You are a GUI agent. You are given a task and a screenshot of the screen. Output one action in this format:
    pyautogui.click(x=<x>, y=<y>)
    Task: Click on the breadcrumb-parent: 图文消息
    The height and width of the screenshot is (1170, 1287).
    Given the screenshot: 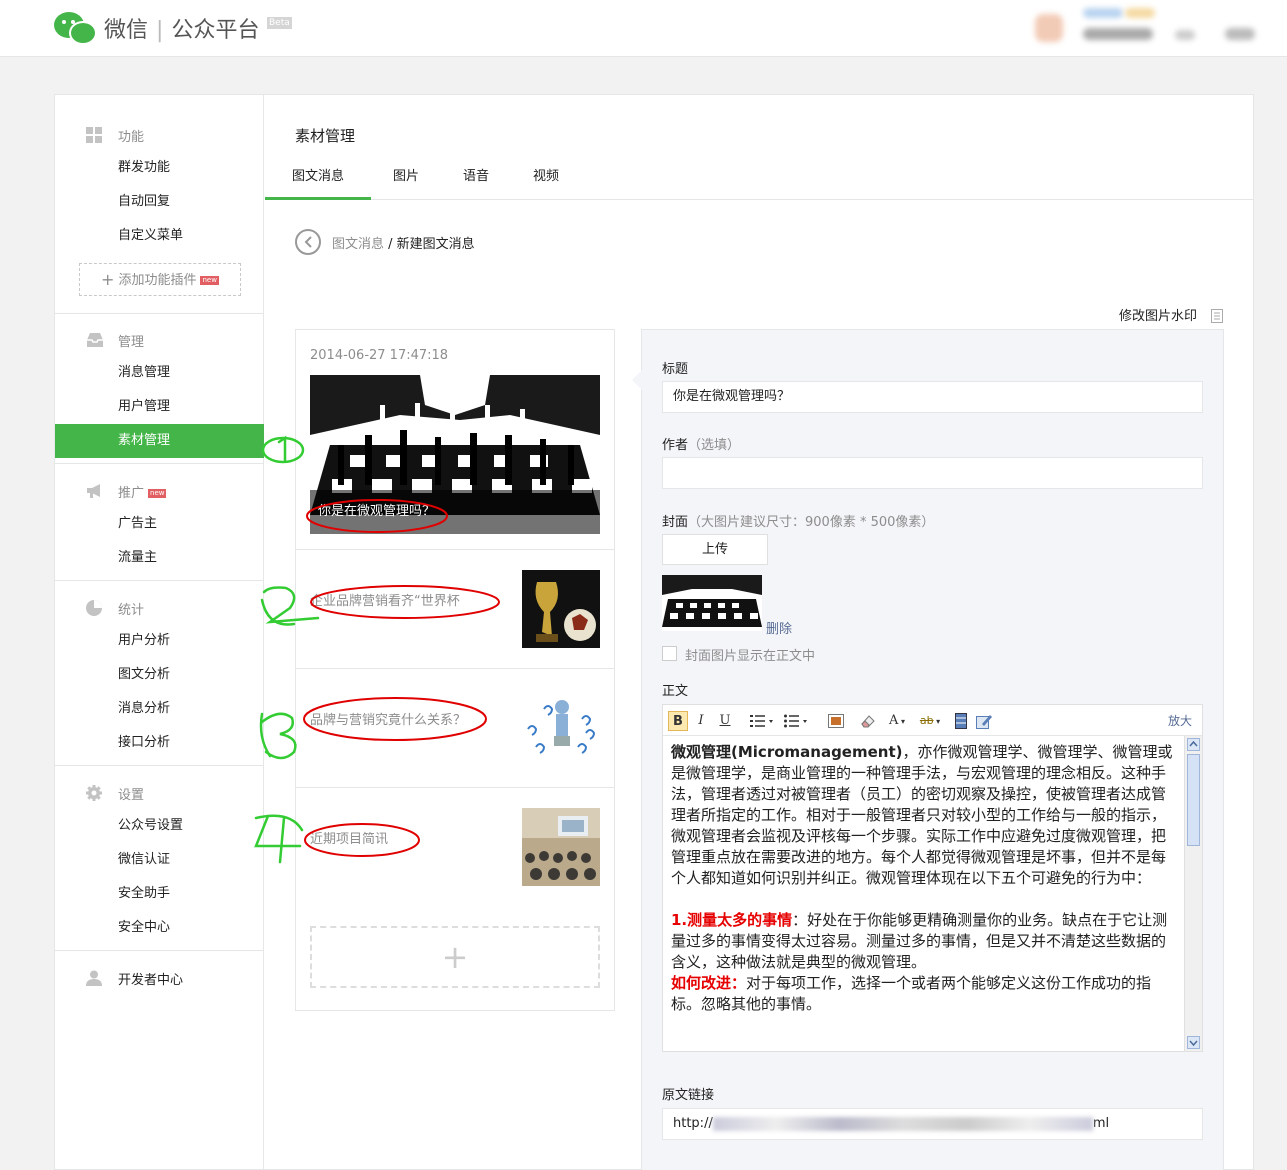 What is the action you would take?
    pyautogui.click(x=358, y=244)
    